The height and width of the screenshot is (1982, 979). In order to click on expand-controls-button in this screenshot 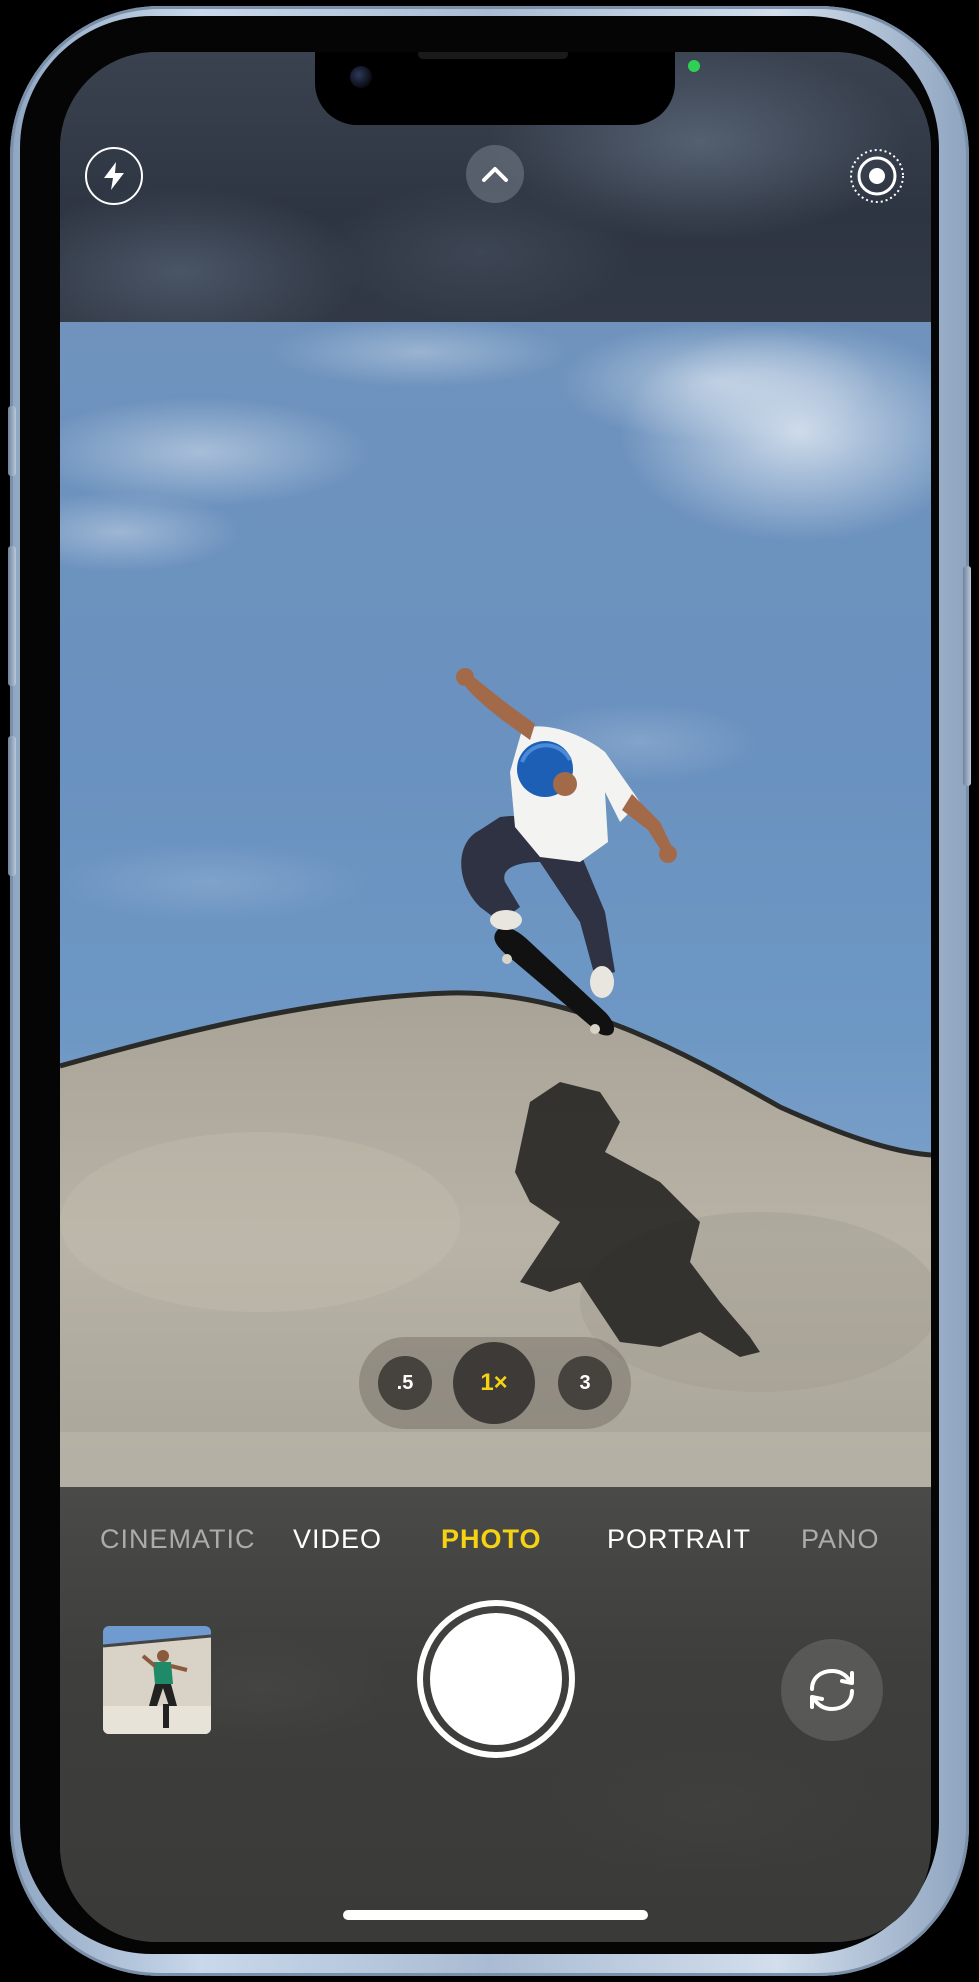, I will do `click(495, 174)`.